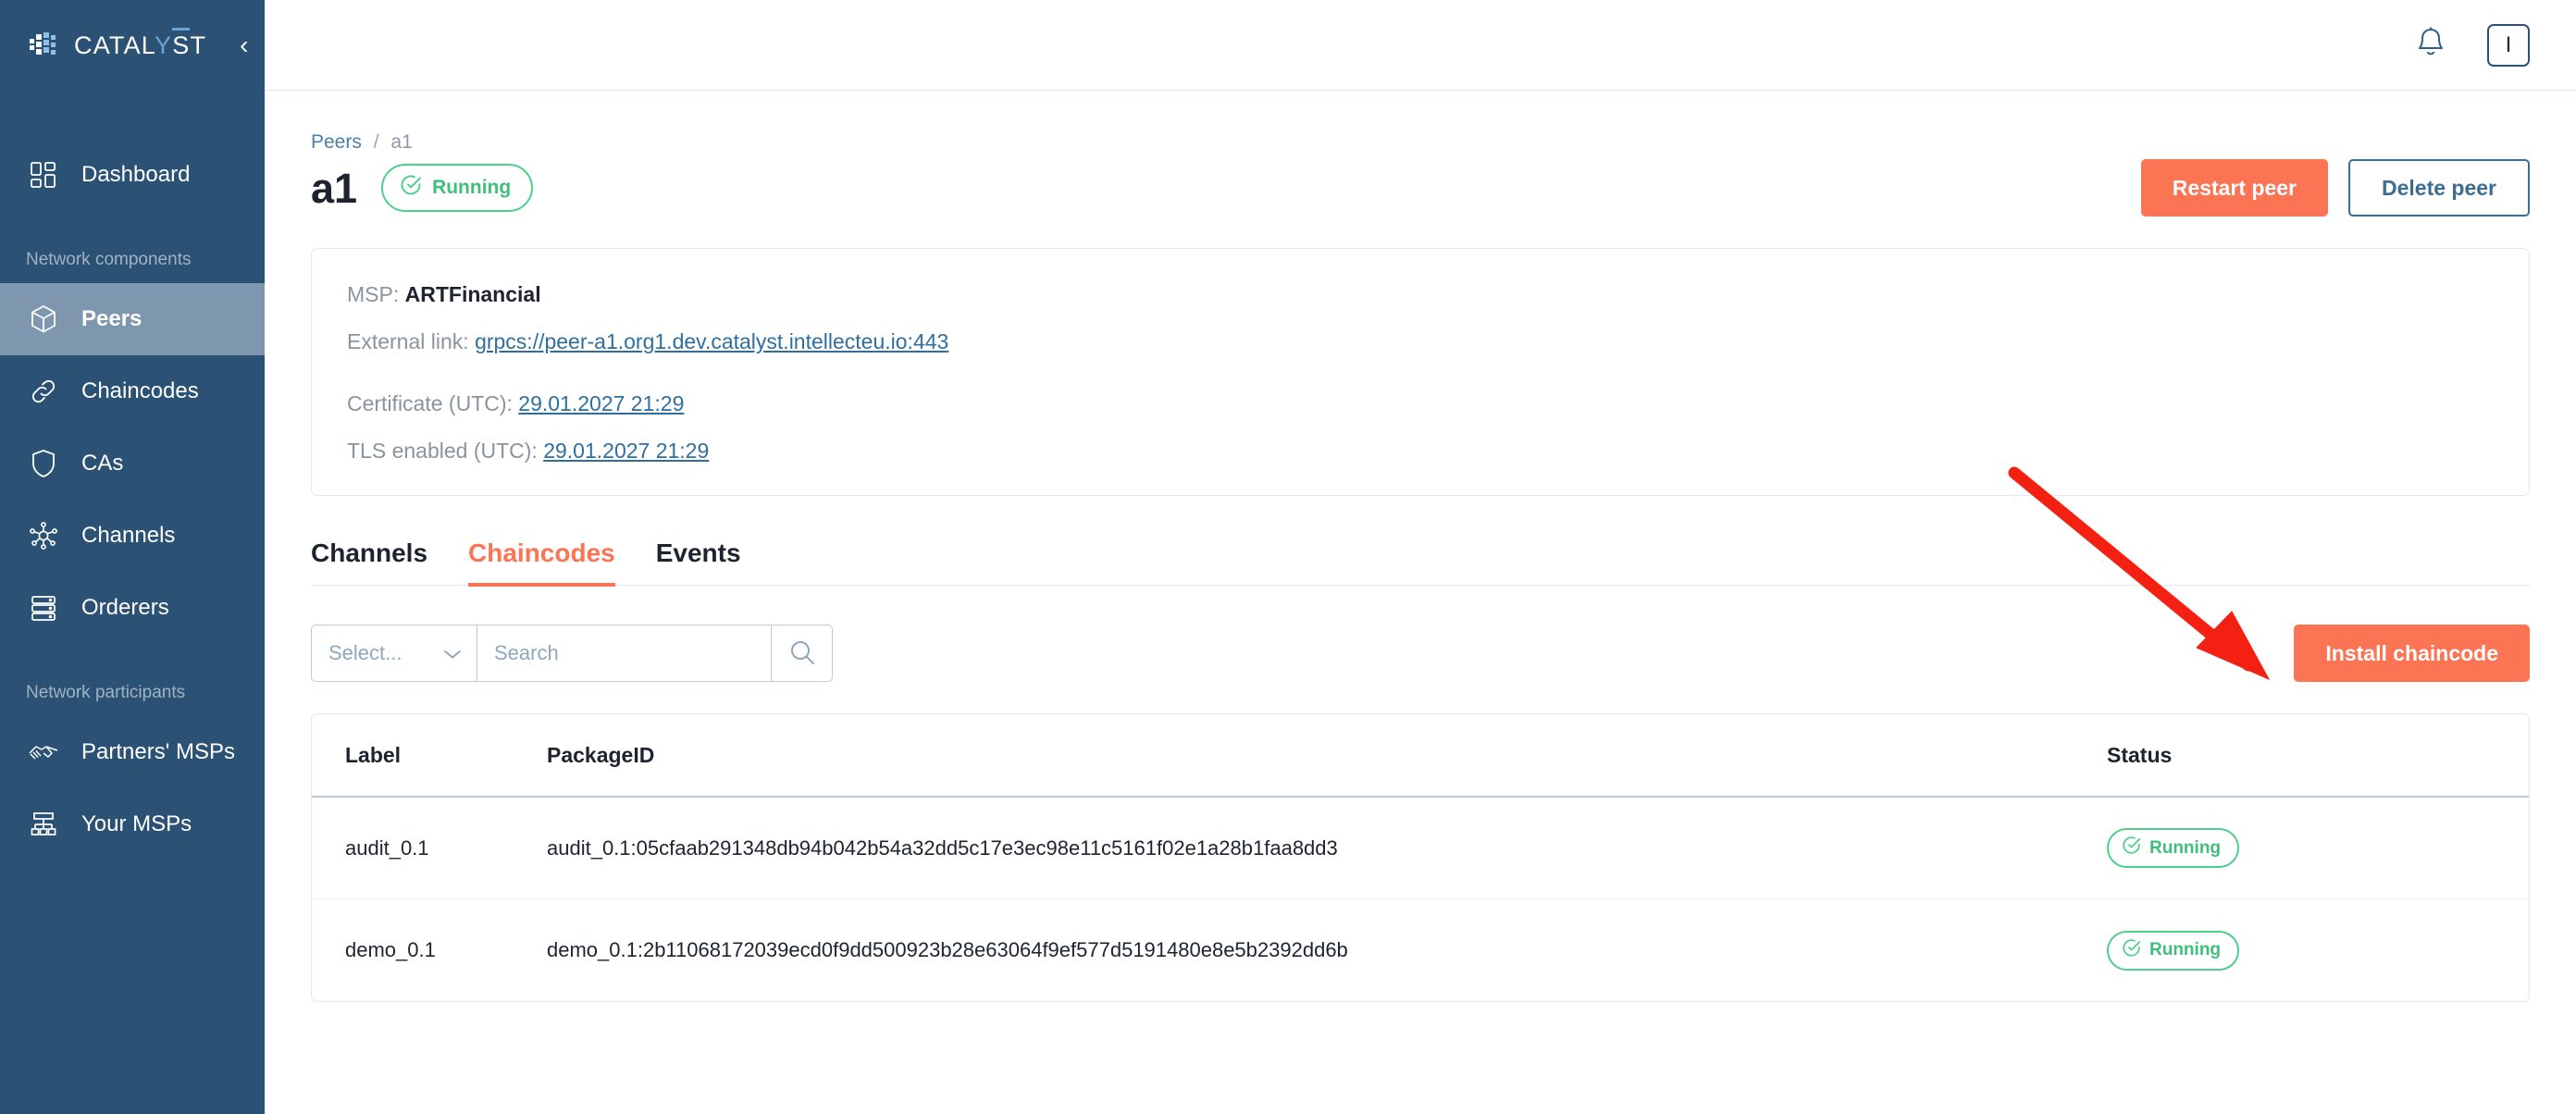 The height and width of the screenshot is (1114, 2576). Describe the element at coordinates (44, 535) in the screenshot. I see `network-icon` at that location.